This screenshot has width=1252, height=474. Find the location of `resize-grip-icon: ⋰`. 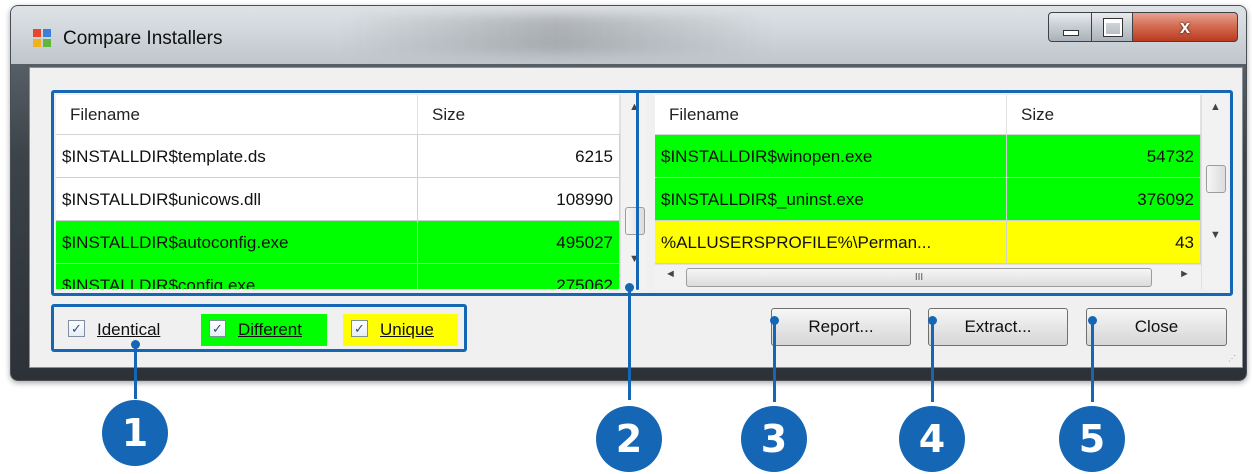

resize-grip-icon: ⋰ is located at coordinates (1233, 359).